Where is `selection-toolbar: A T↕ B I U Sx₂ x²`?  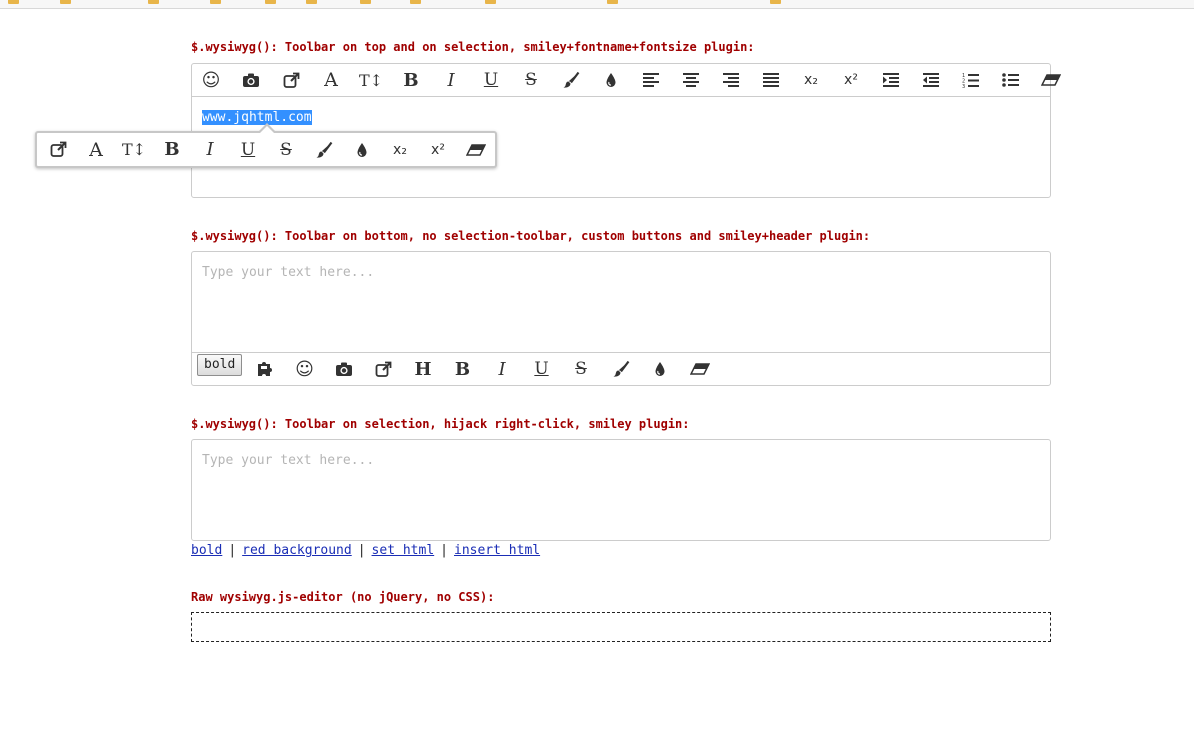 selection-toolbar: A T↕ B I U Sx₂ x² is located at coordinates (266, 145).